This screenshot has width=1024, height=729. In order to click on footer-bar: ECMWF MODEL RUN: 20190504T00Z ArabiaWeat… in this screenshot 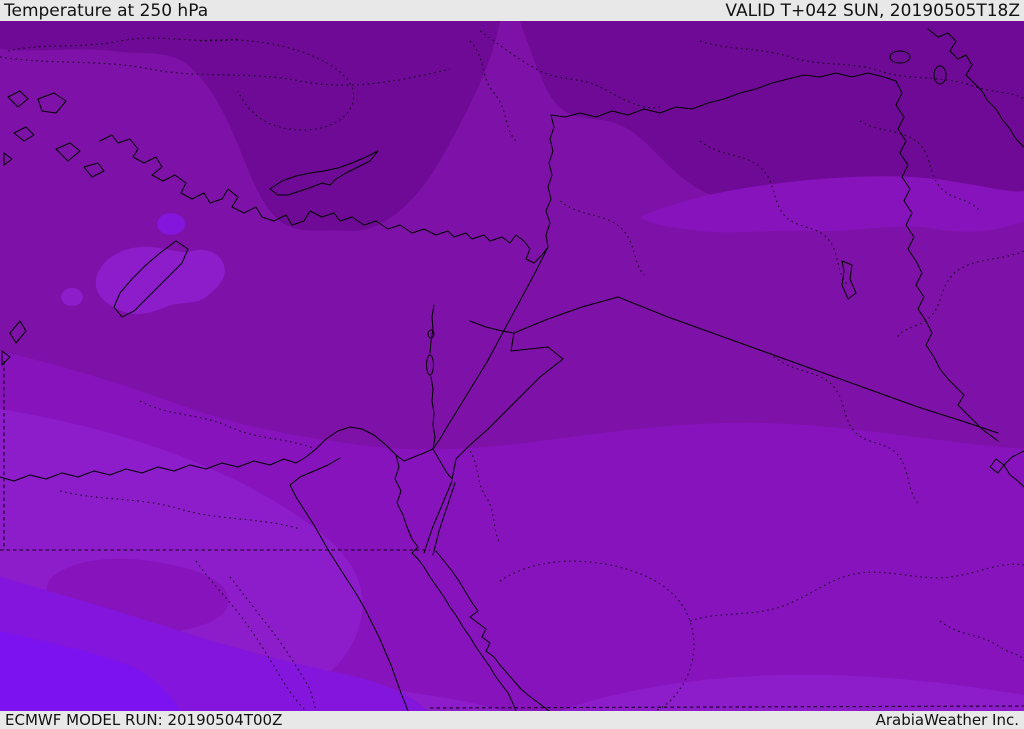, I will do `click(512, 720)`.